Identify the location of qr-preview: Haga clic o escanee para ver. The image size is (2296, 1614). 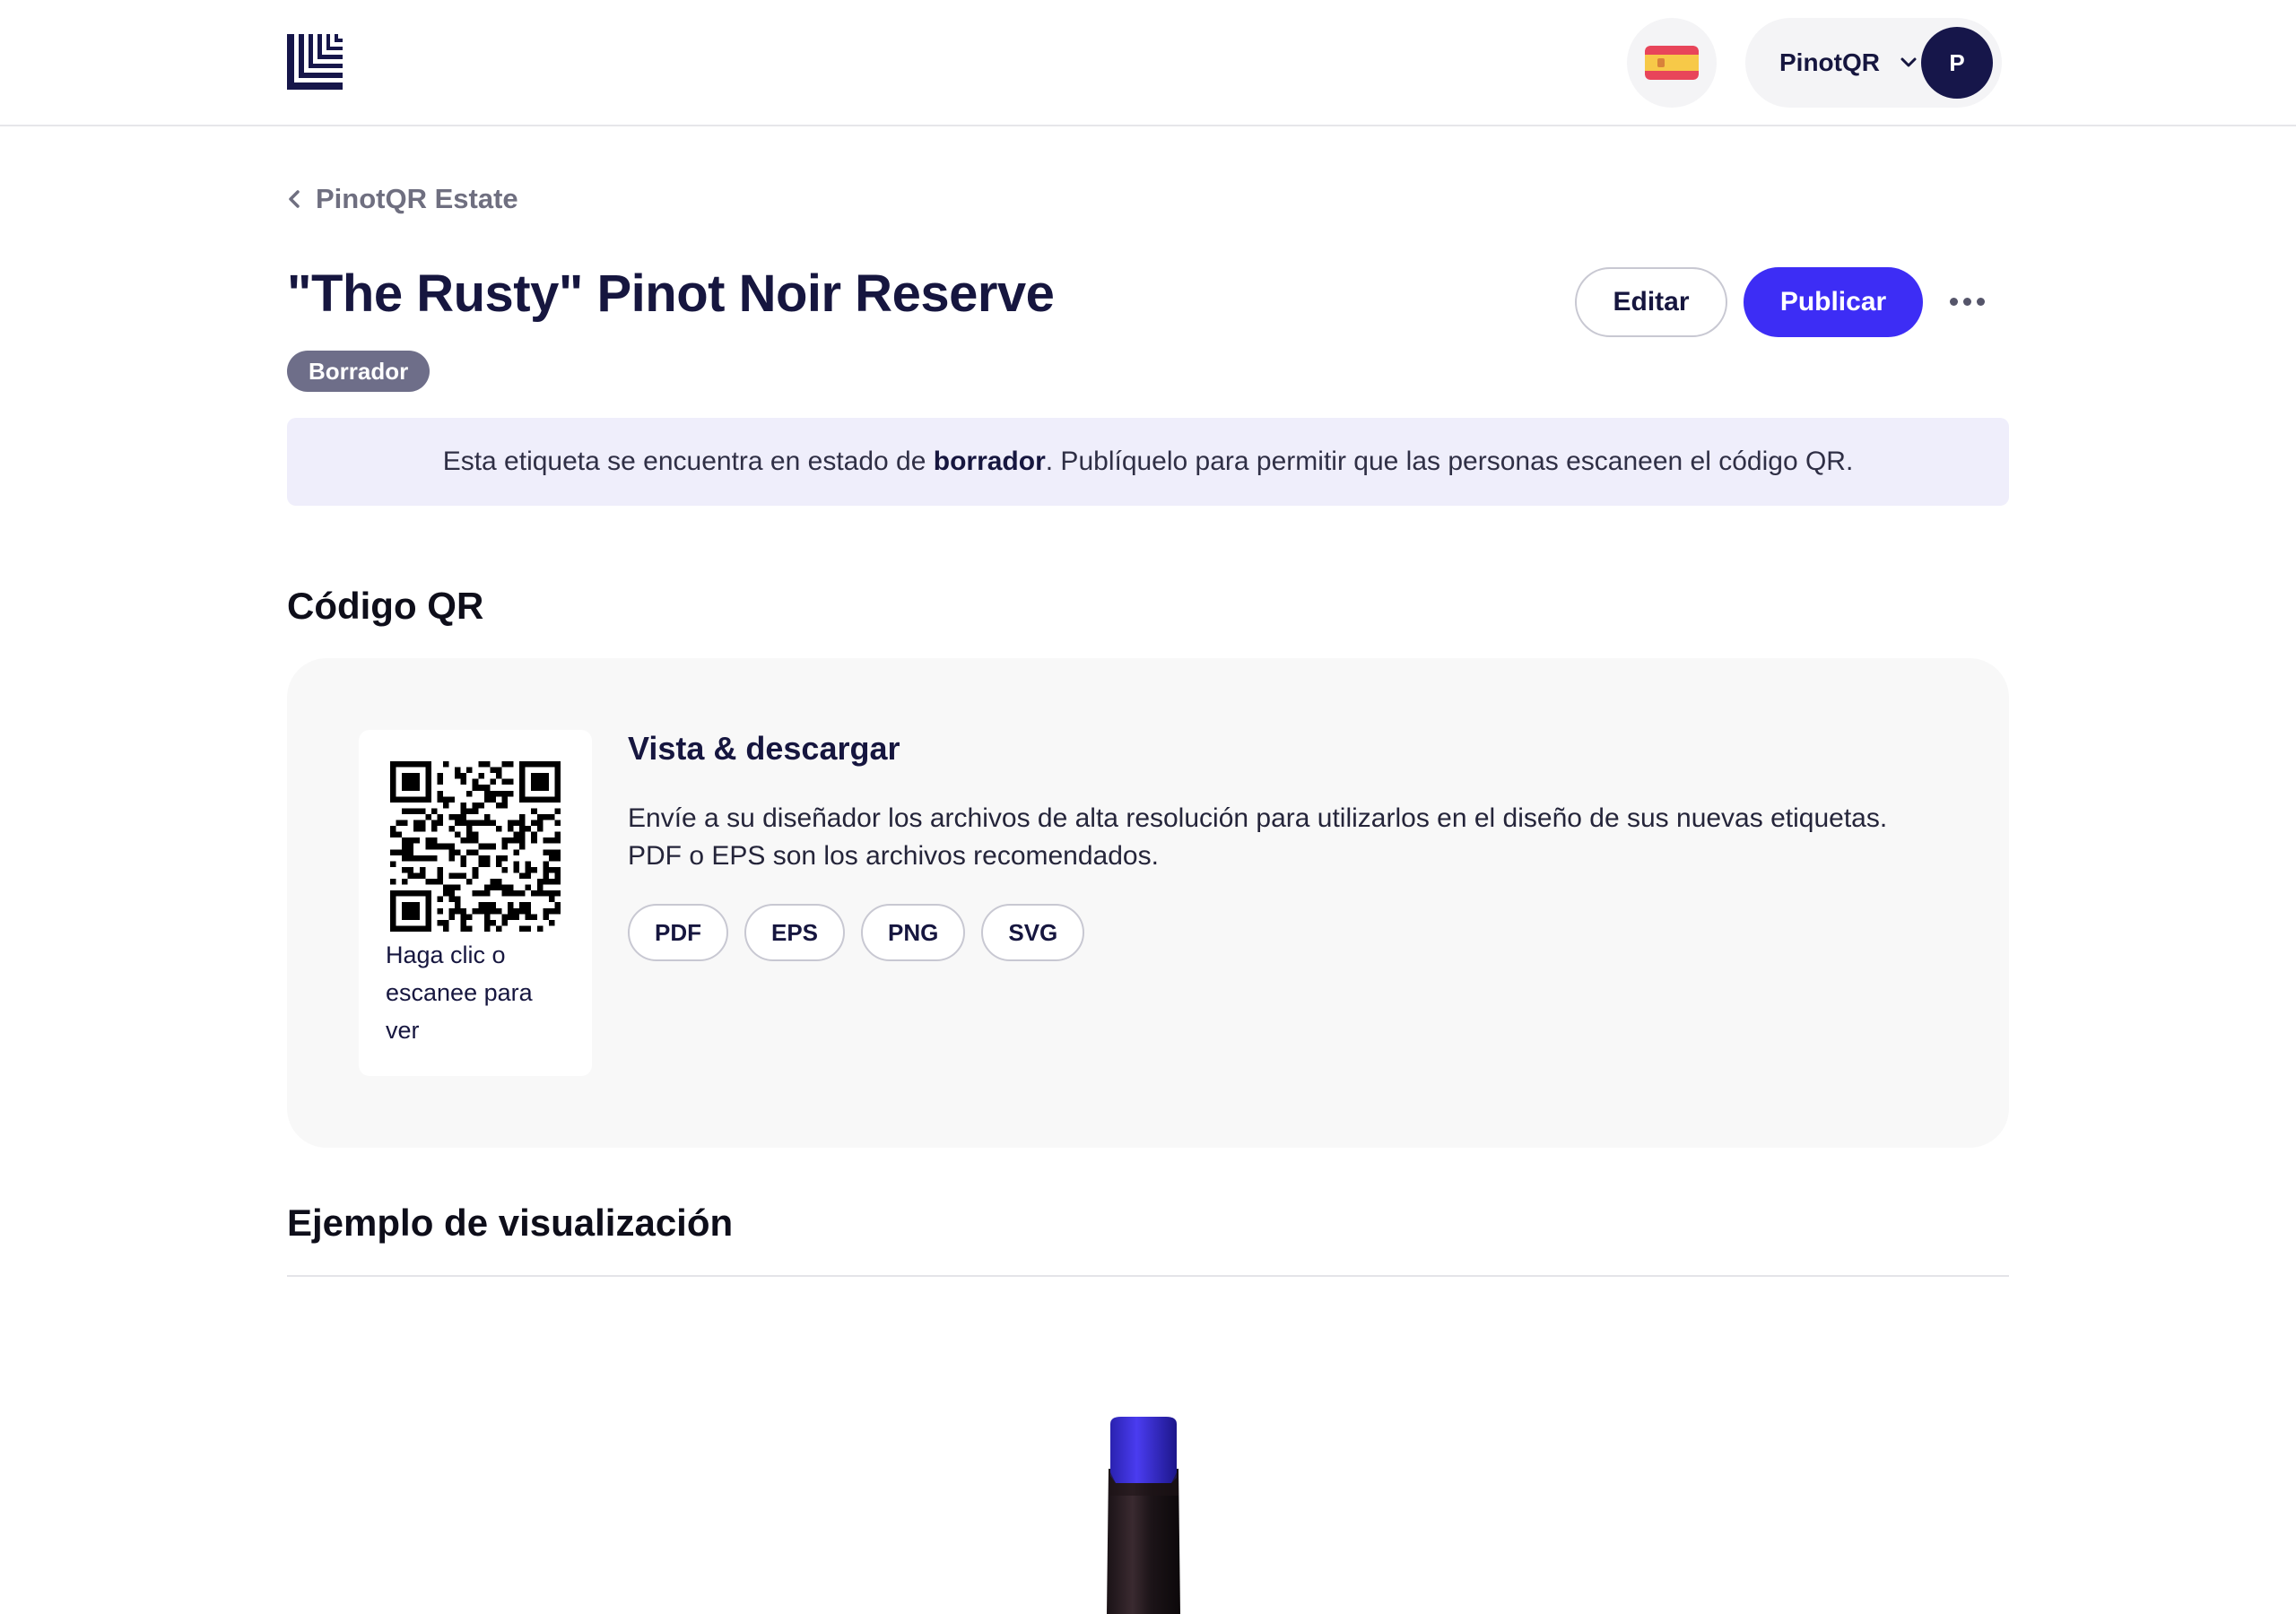
(475, 903).